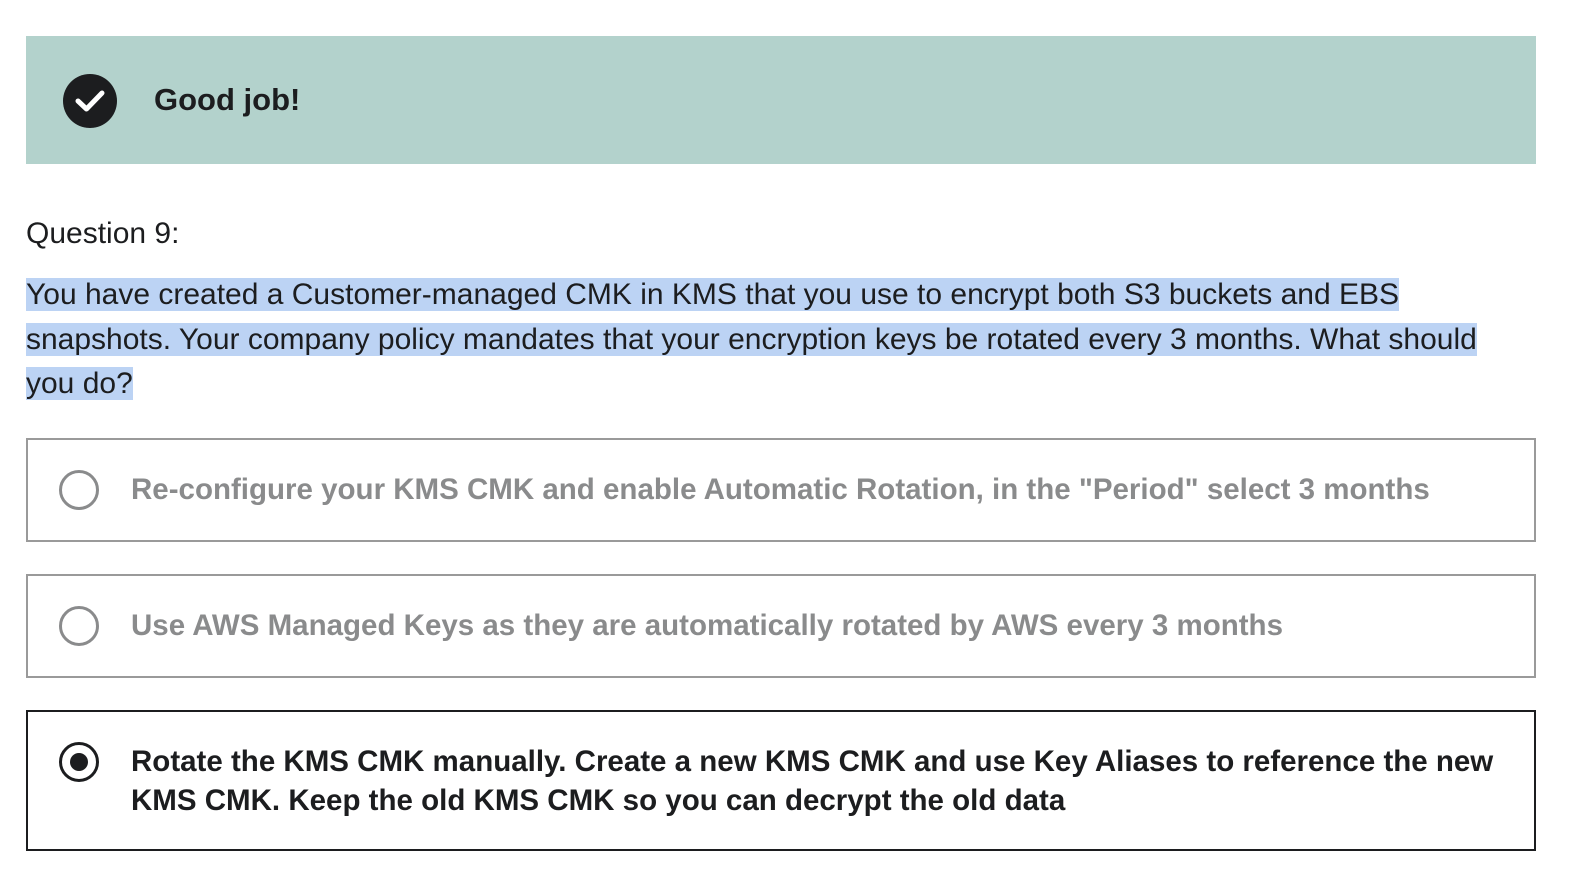 The width and height of the screenshot is (1570, 886). I want to click on question-number: Question 9:, so click(103, 233).